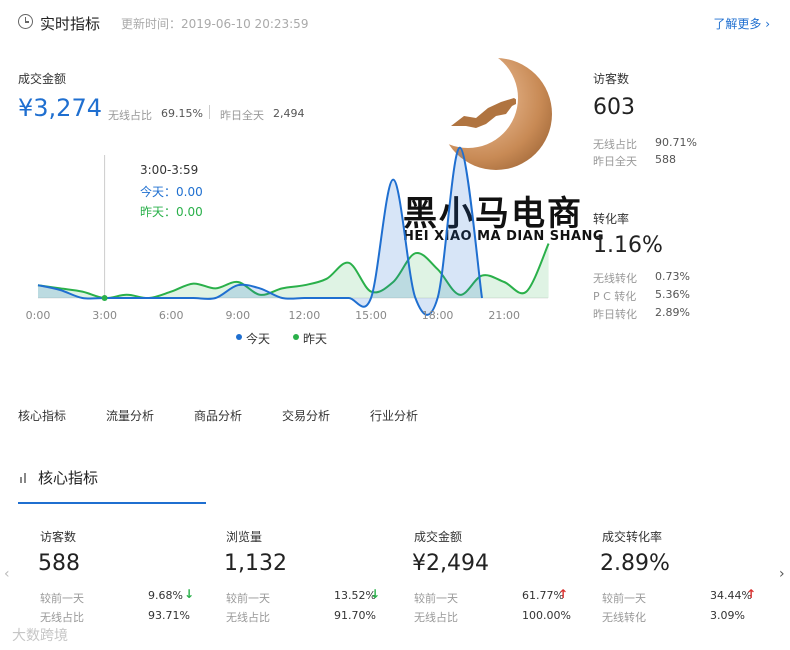 The image size is (790, 650). Describe the element at coordinates (672, 294) in the screenshot. I see `conversion-row-value: 5.36%` at that location.